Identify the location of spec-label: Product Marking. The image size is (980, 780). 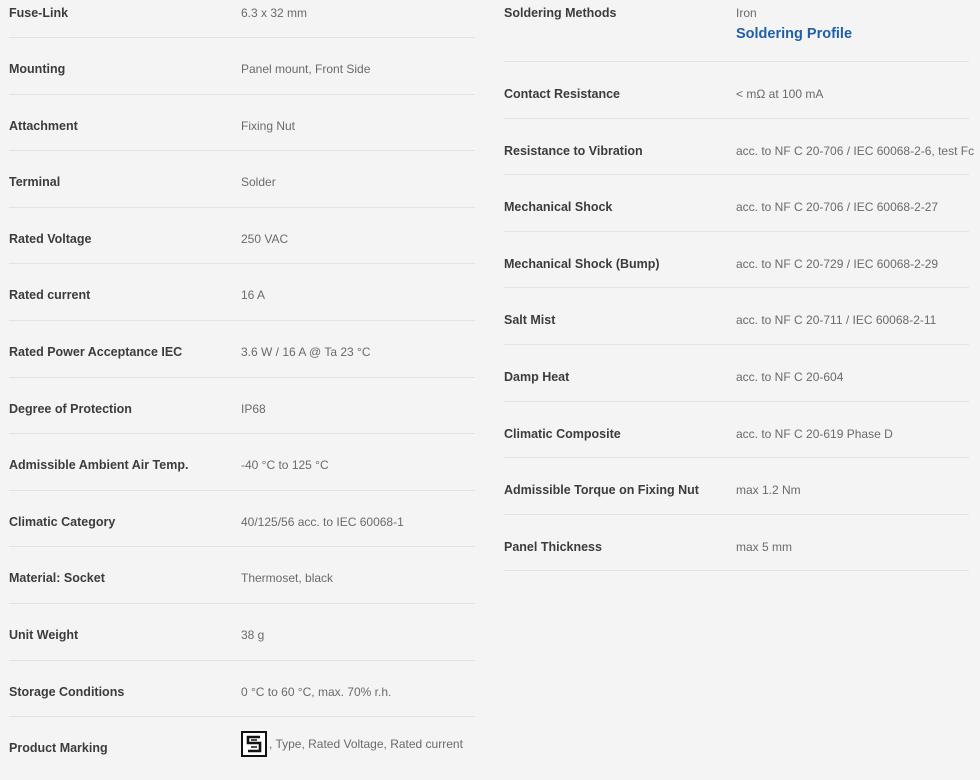
(58, 748).